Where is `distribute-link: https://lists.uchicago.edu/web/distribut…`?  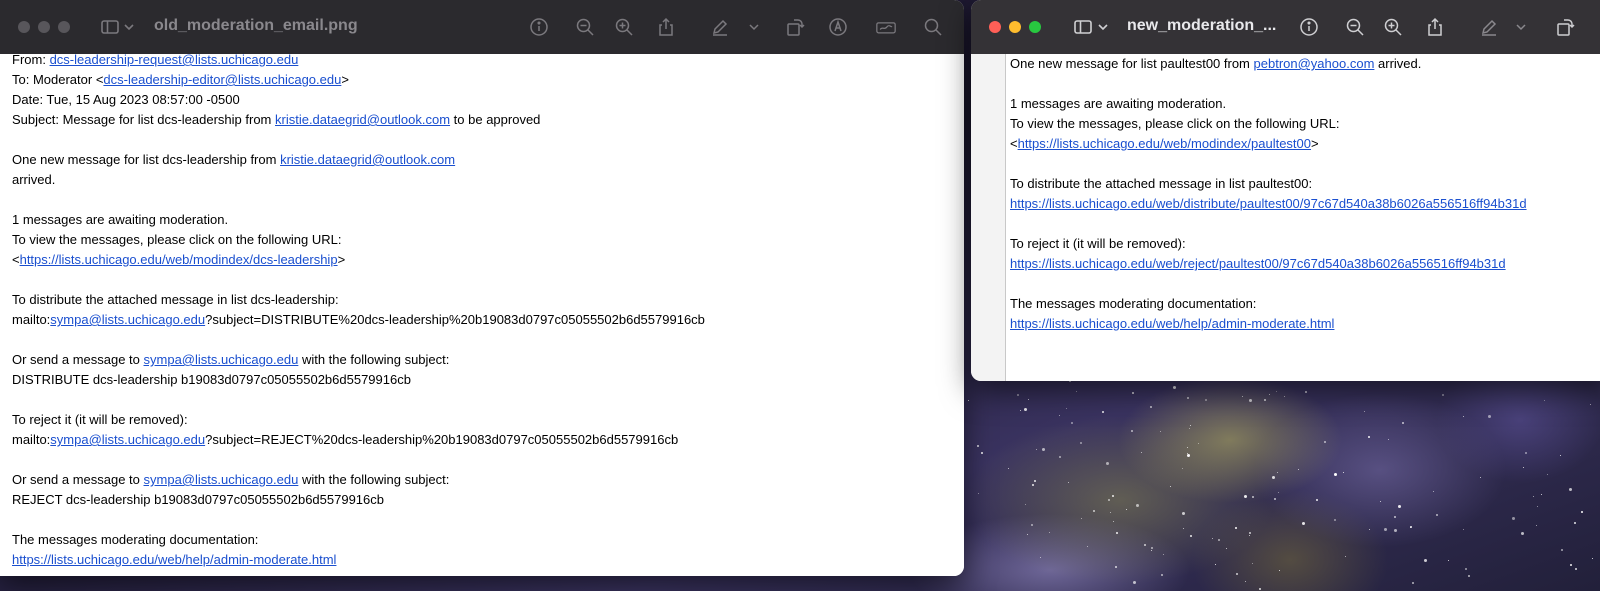
distribute-link: https://lists.uchicago.edu/web/distribut… is located at coordinates (1268, 203).